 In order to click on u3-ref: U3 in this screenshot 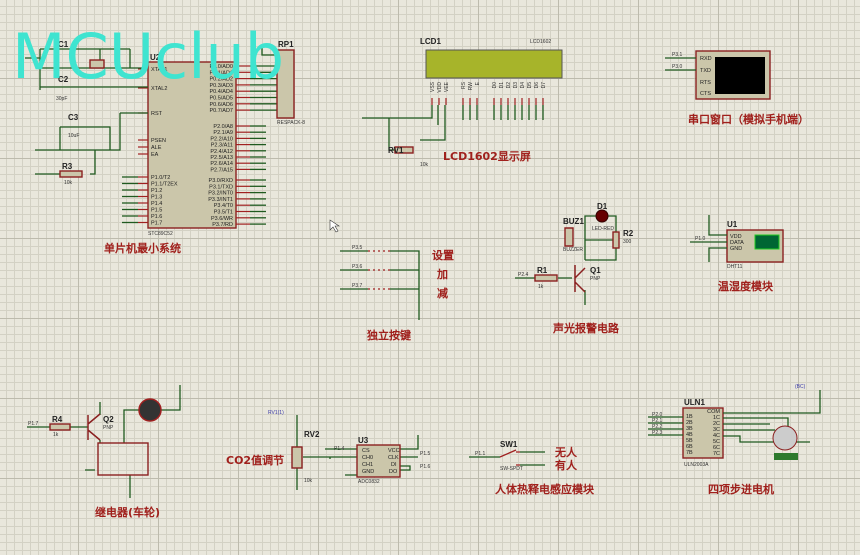, I will do `click(363, 440)`.